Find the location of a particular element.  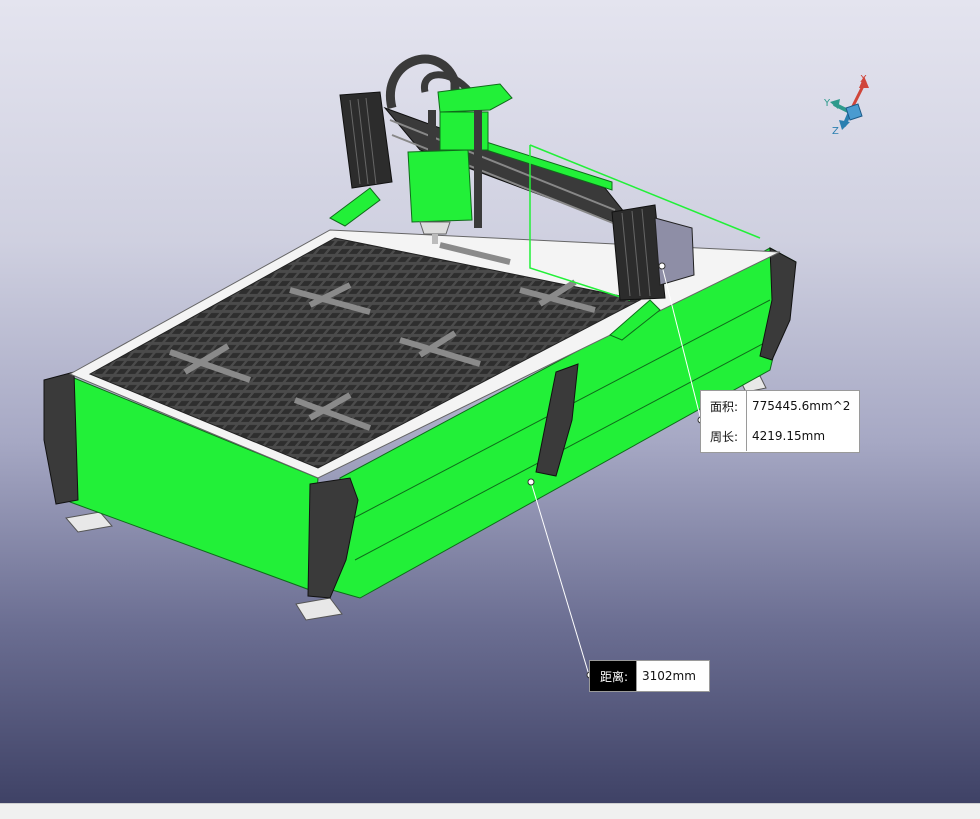

area-row: 面积: 775445.6mm^2 is located at coordinates (780, 406).